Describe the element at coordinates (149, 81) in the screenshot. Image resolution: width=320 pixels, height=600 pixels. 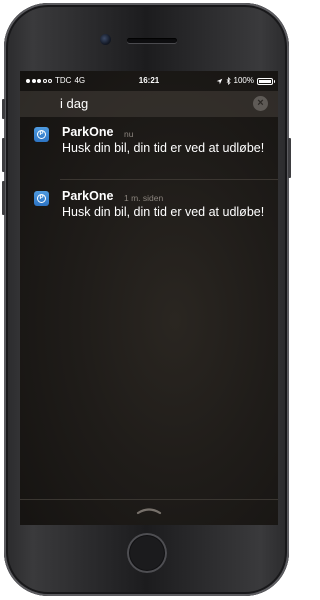
I see `status-bar: TDC 4G 16:21 100%` at that location.